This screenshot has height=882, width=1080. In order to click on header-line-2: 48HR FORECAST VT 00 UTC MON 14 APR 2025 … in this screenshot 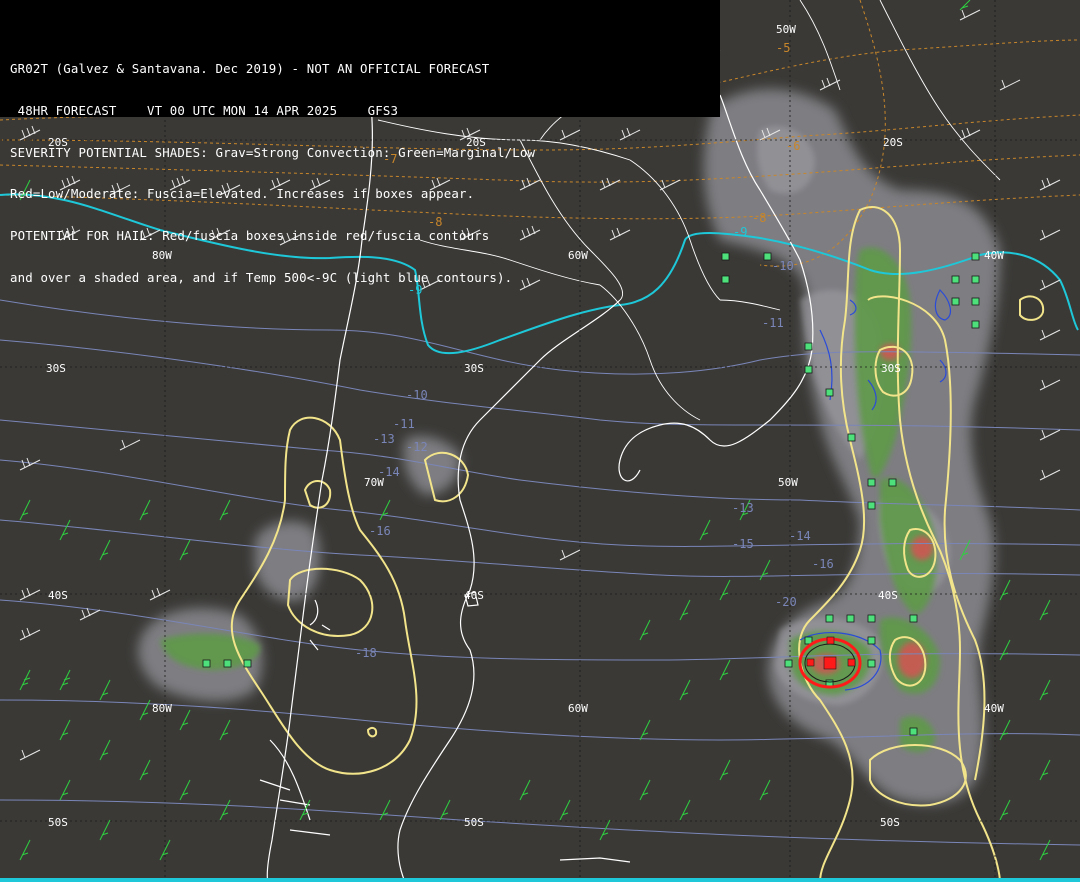, I will do `click(204, 110)`.